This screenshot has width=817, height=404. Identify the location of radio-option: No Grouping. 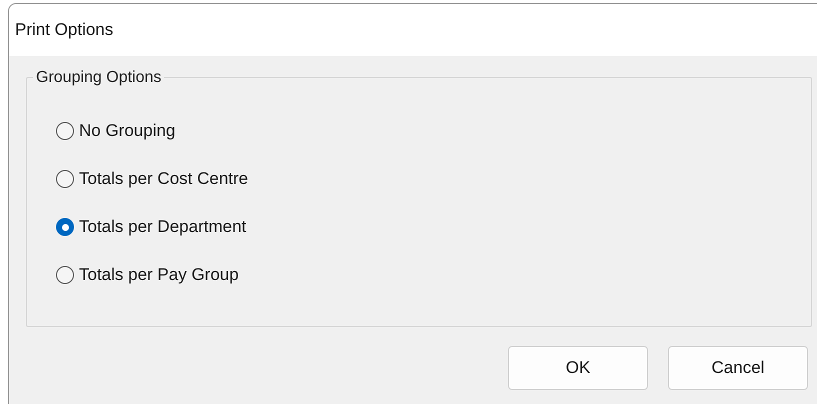
(116, 131).